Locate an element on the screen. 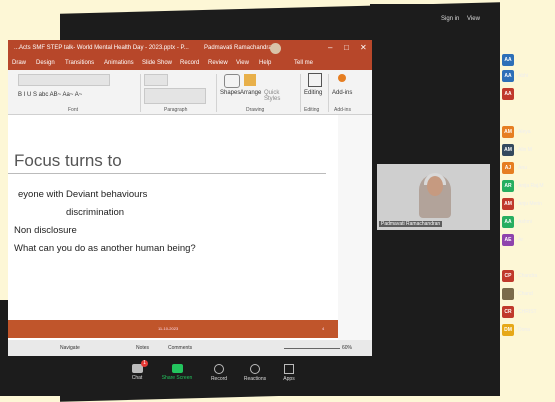 Image resolution: width=555 pixels, height=402 pixels. list-item: AM Anju Merin is located at coordinates (527, 205).